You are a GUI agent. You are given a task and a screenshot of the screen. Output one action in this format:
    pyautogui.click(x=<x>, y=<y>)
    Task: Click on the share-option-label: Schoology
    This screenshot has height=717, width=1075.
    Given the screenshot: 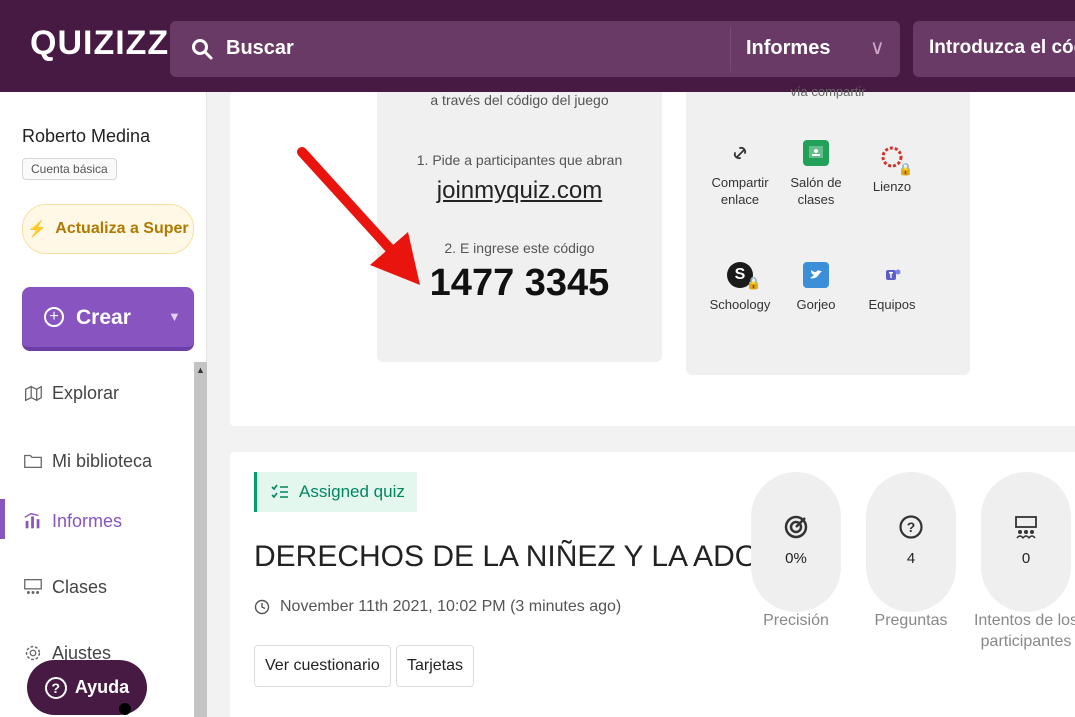 What is the action you would take?
    pyautogui.click(x=740, y=304)
    